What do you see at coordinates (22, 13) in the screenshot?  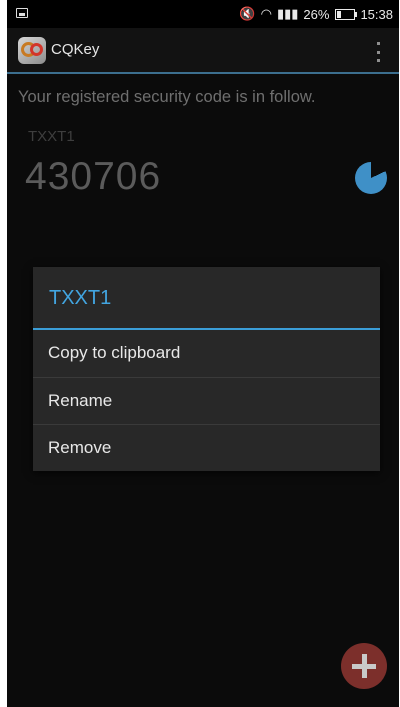 I see `image-icon` at bounding box center [22, 13].